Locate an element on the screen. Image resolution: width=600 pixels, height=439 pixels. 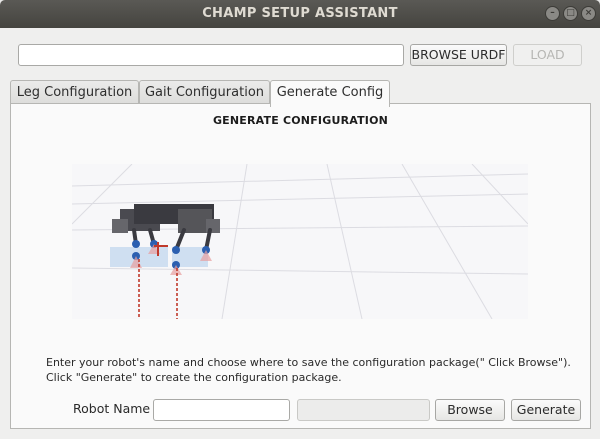
package-path-input is located at coordinates (363, 410).